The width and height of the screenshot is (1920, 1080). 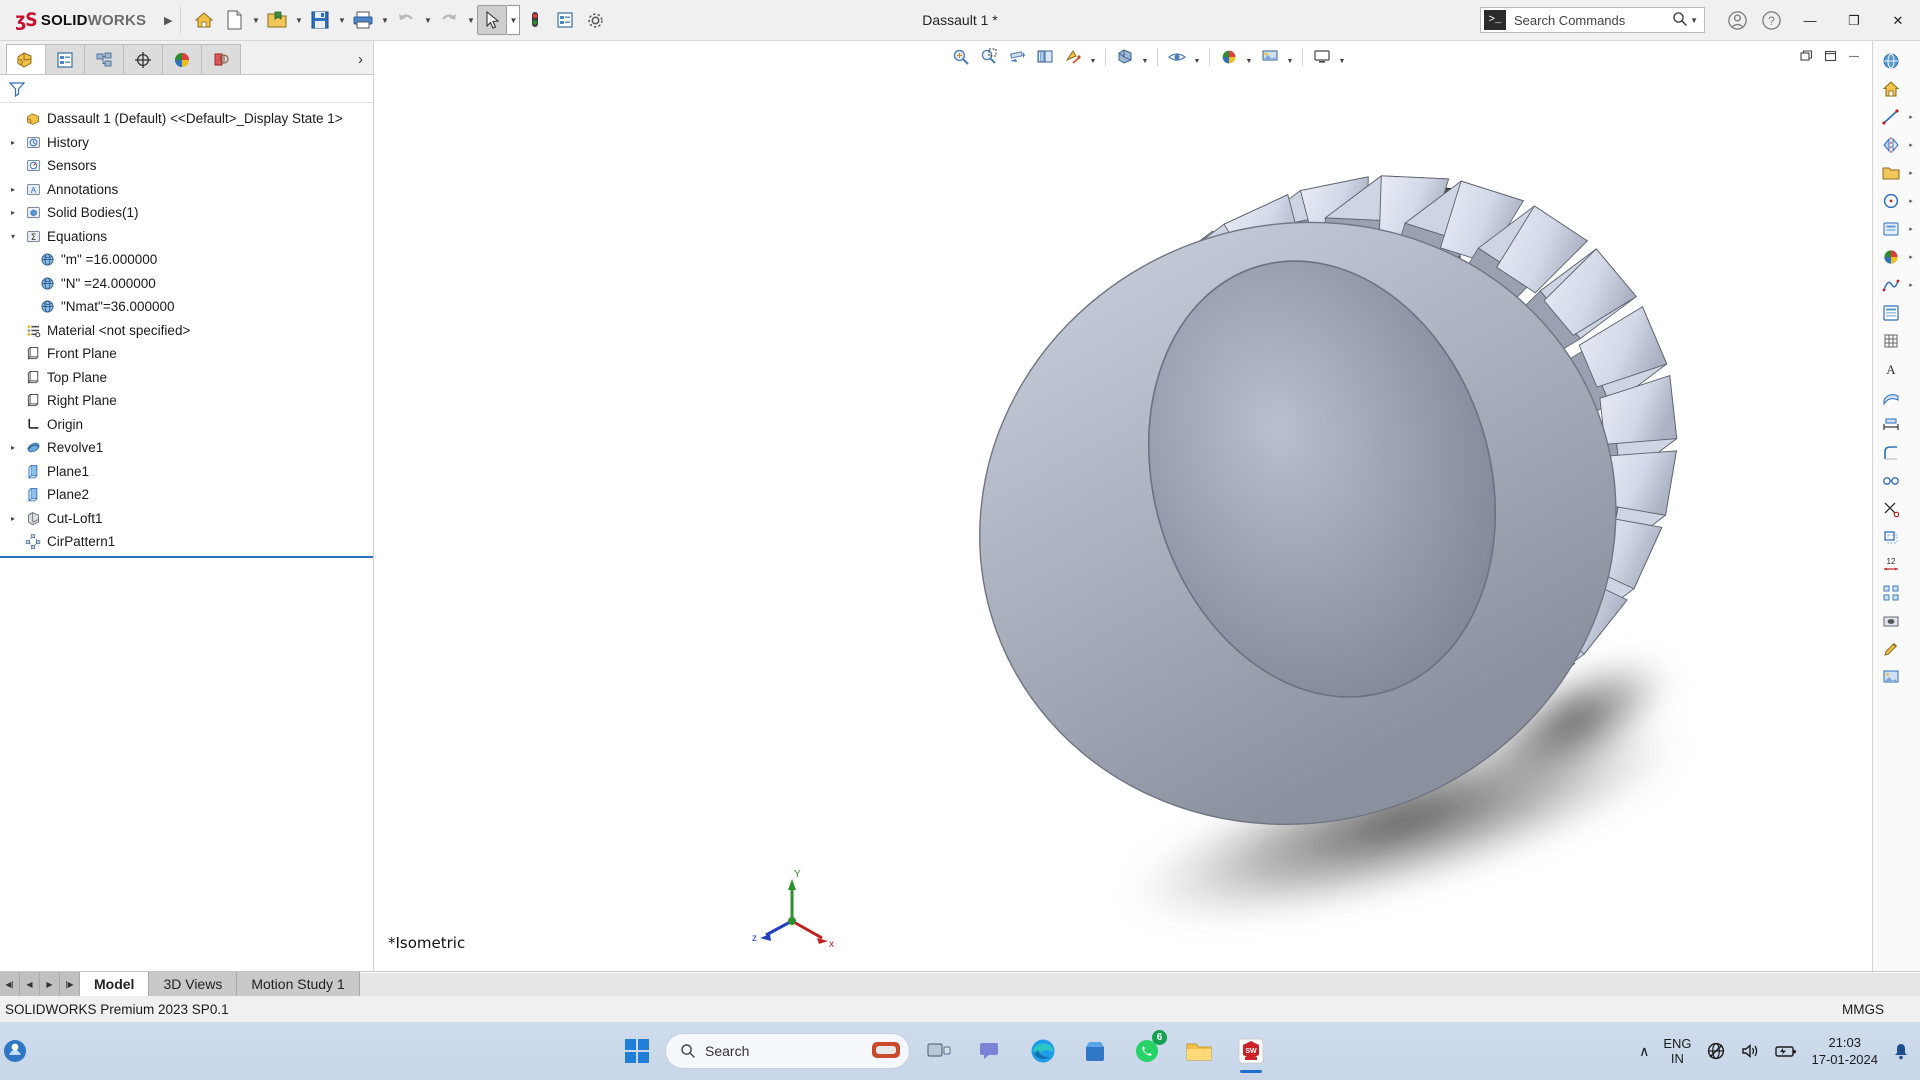 I want to click on search-caret-icon: ▼, so click(x=1697, y=20).